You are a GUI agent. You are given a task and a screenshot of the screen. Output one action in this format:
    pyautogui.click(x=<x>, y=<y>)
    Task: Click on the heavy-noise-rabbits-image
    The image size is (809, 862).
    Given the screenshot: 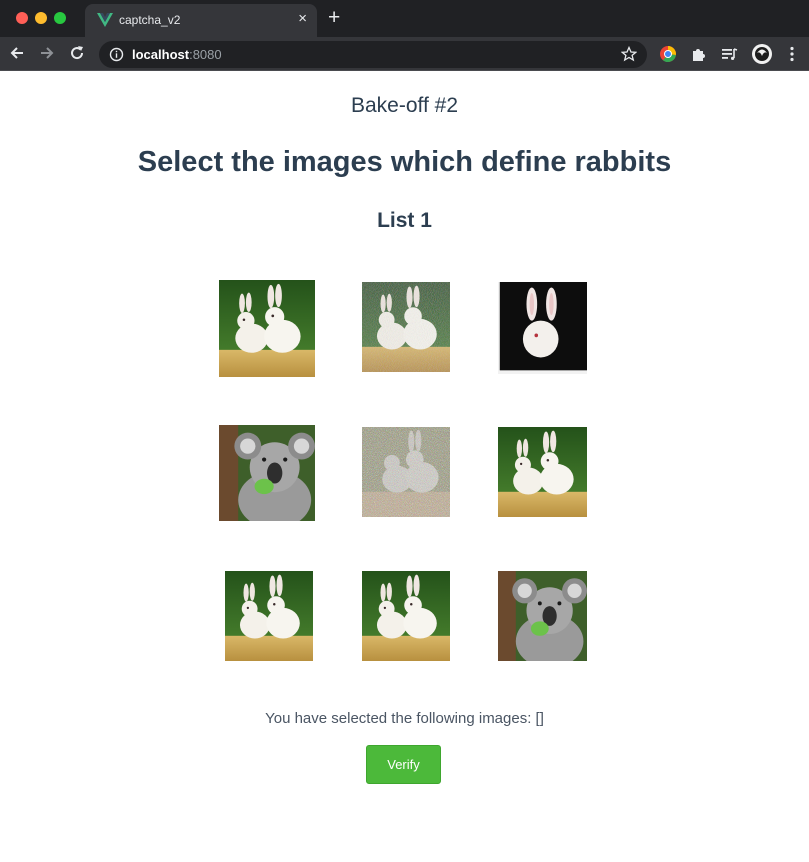 What is the action you would take?
    pyautogui.click(x=406, y=472)
    